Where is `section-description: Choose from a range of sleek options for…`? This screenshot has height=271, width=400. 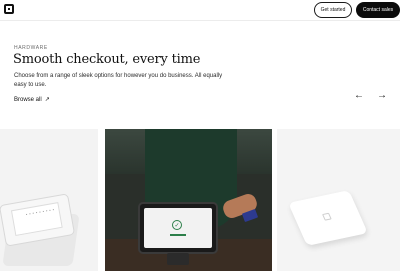
section-description: Choose from a range of sleek options for… is located at coordinates (118, 80).